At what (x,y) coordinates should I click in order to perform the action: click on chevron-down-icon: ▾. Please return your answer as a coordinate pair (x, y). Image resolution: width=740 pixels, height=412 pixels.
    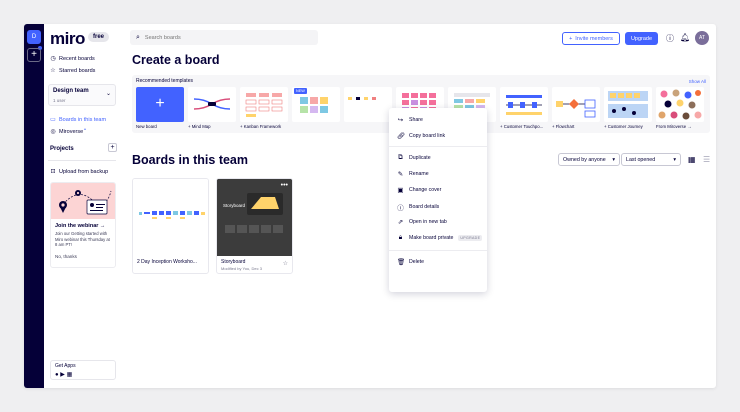
    Looking at the image, I should click on (613, 159).